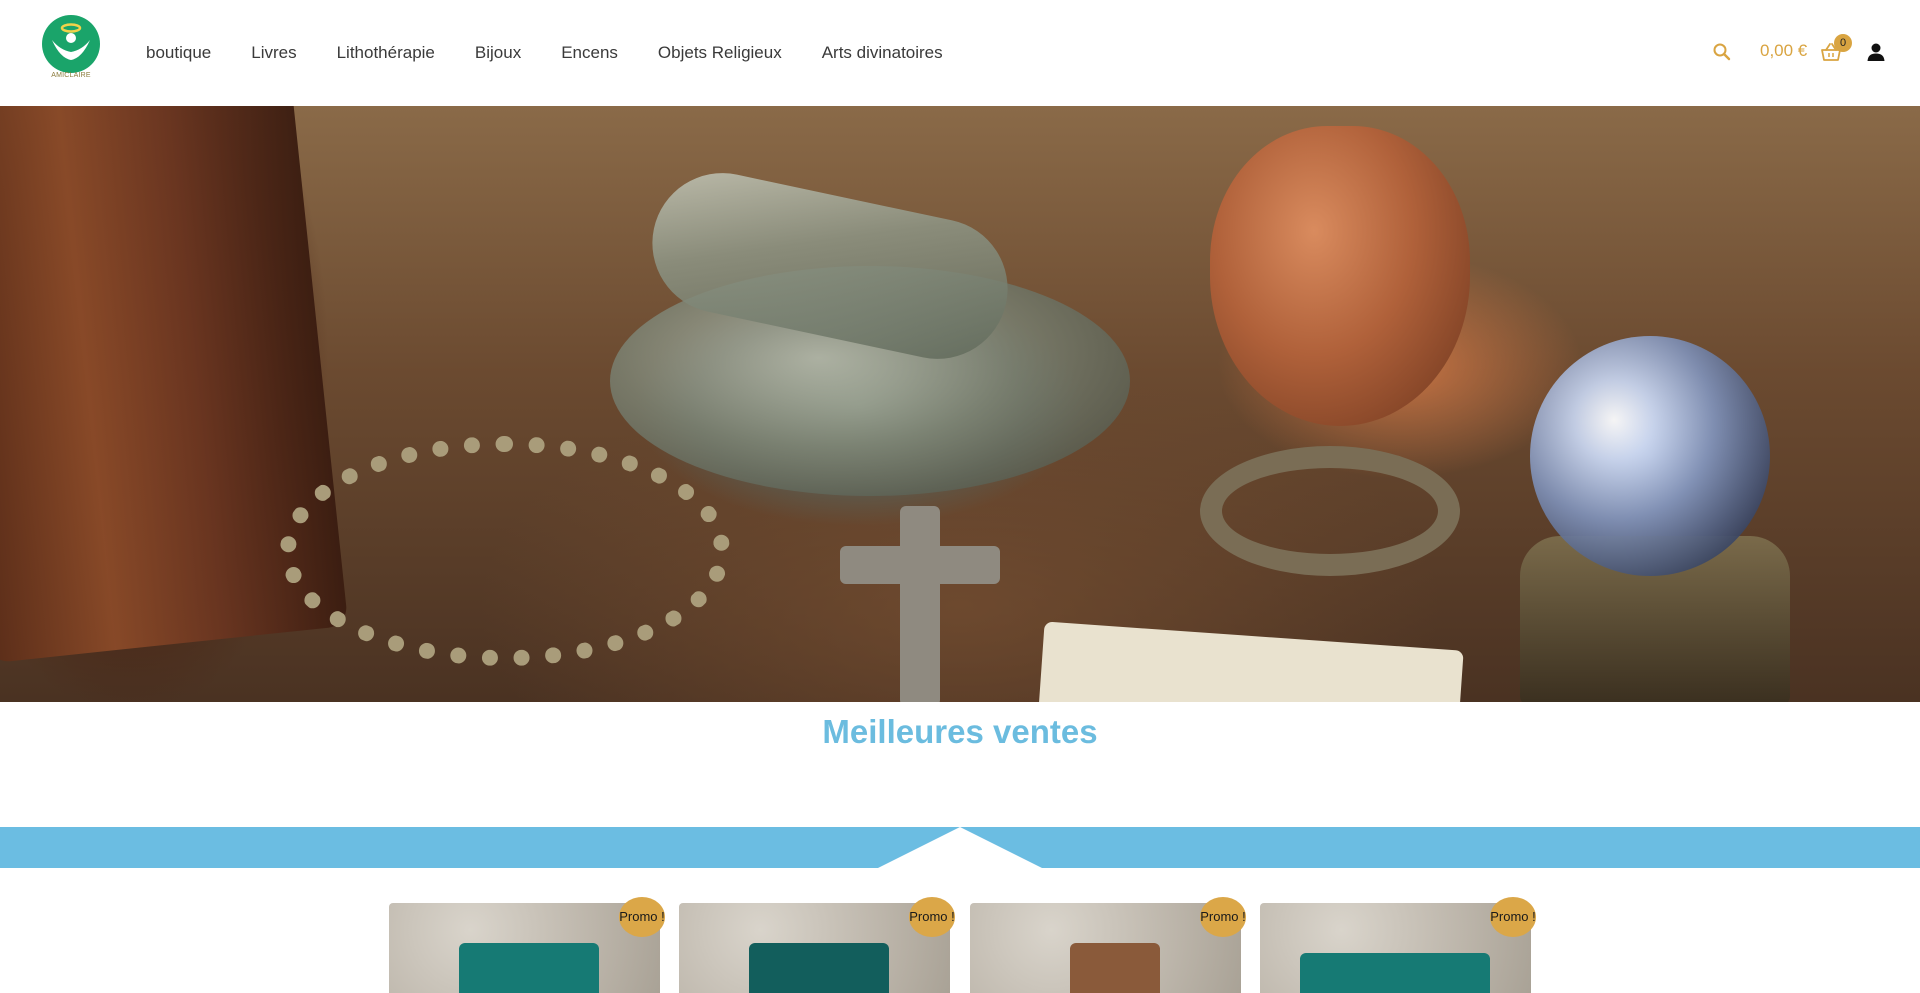 This screenshot has width=1920, height=993. What do you see at coordinates (1843, 43) in the screenshot?
I see `cart-count-badge: 0` at bounding box center [1843, 43].